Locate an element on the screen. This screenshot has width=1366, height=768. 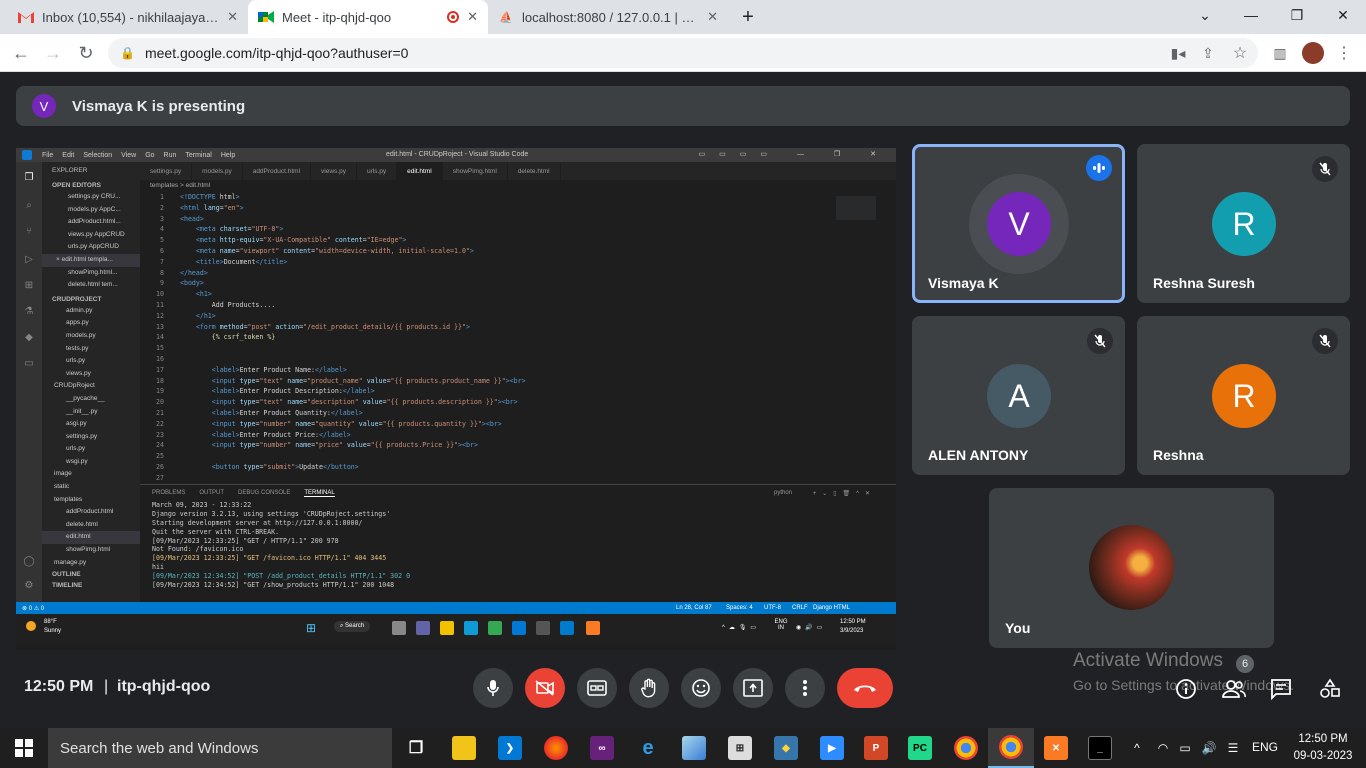
avatar: A is located at coordinates (1019, 396).